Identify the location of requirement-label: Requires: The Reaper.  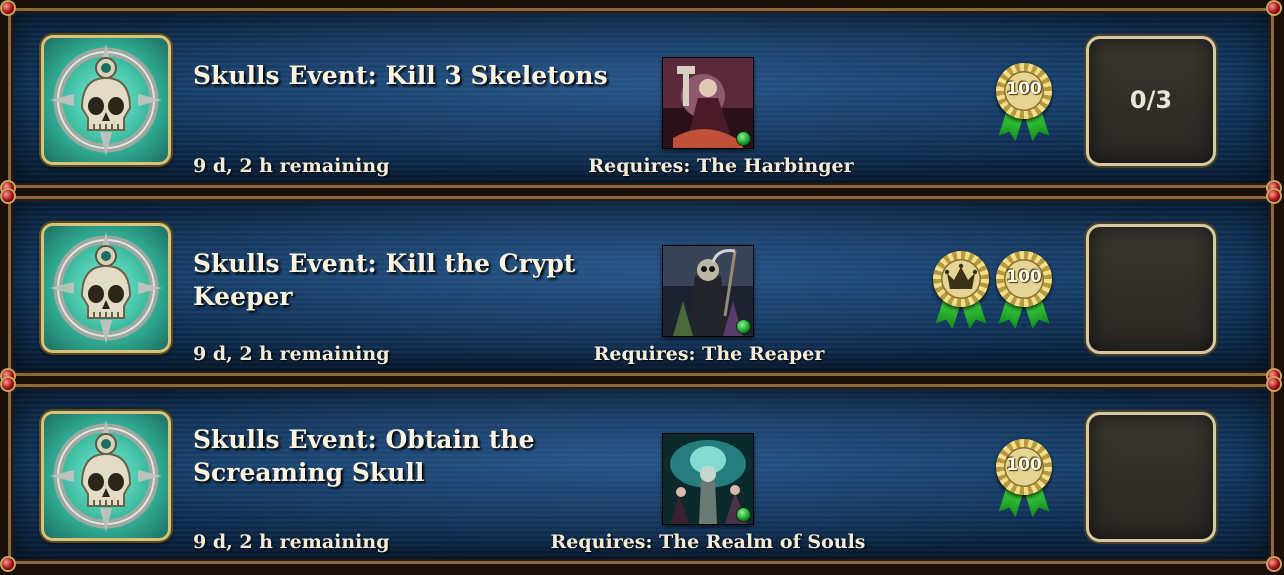
(709, 354).